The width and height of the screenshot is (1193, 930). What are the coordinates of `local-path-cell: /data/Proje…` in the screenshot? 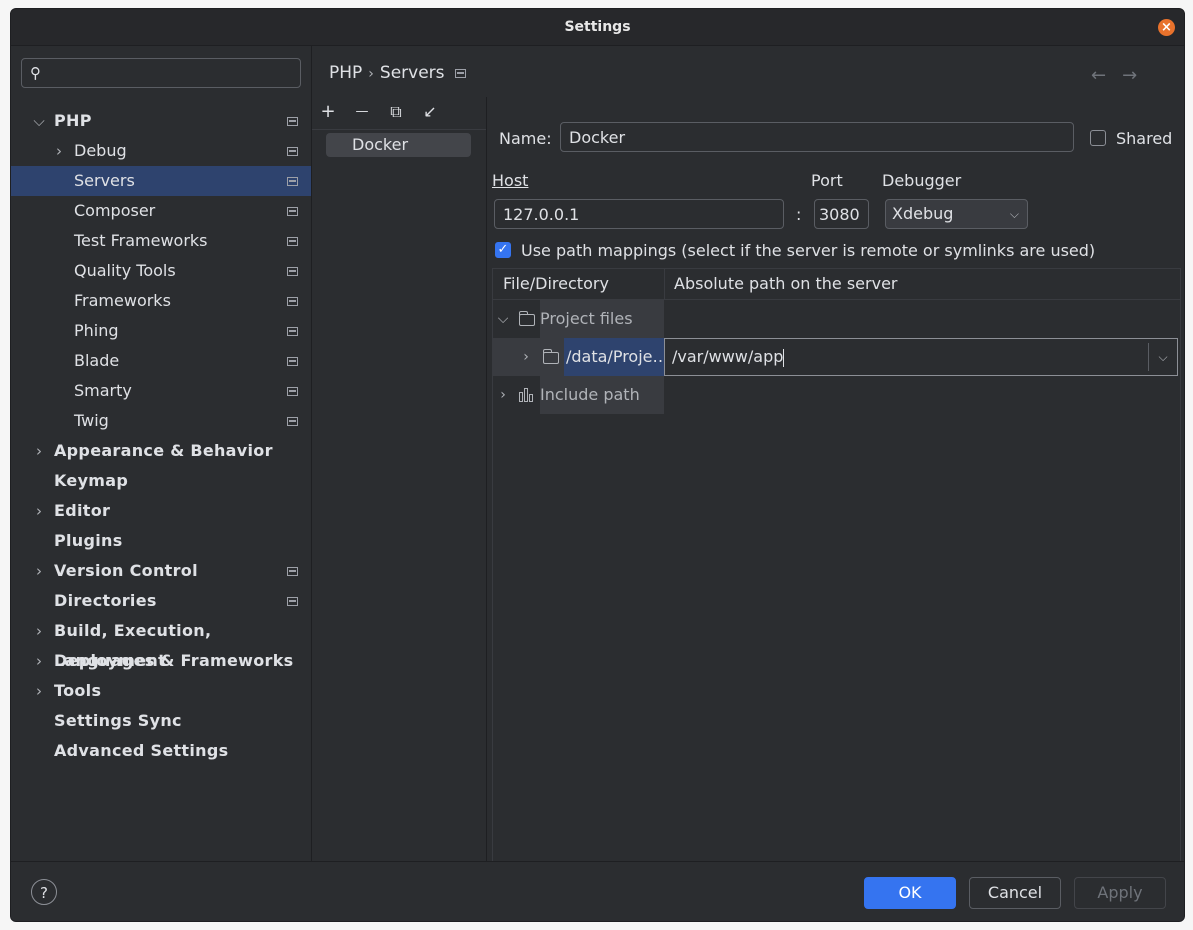 It's located at (616, 357).